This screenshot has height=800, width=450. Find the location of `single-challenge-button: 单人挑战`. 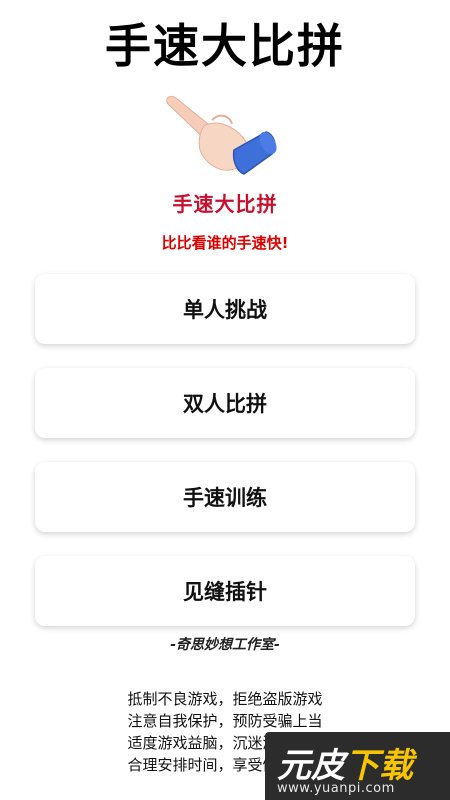

single-challenge-button: 单人挑战 is located at coordinates (225, 309).